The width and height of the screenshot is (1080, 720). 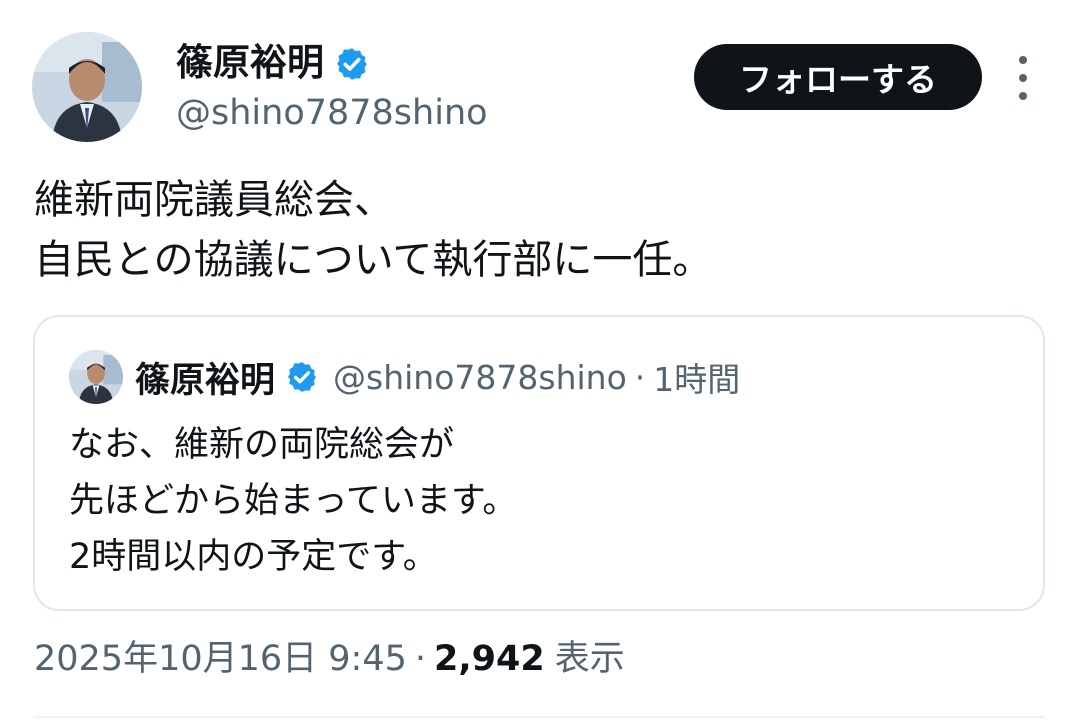 I want to click on views-count: 2,942, so click(x=489, y=659).